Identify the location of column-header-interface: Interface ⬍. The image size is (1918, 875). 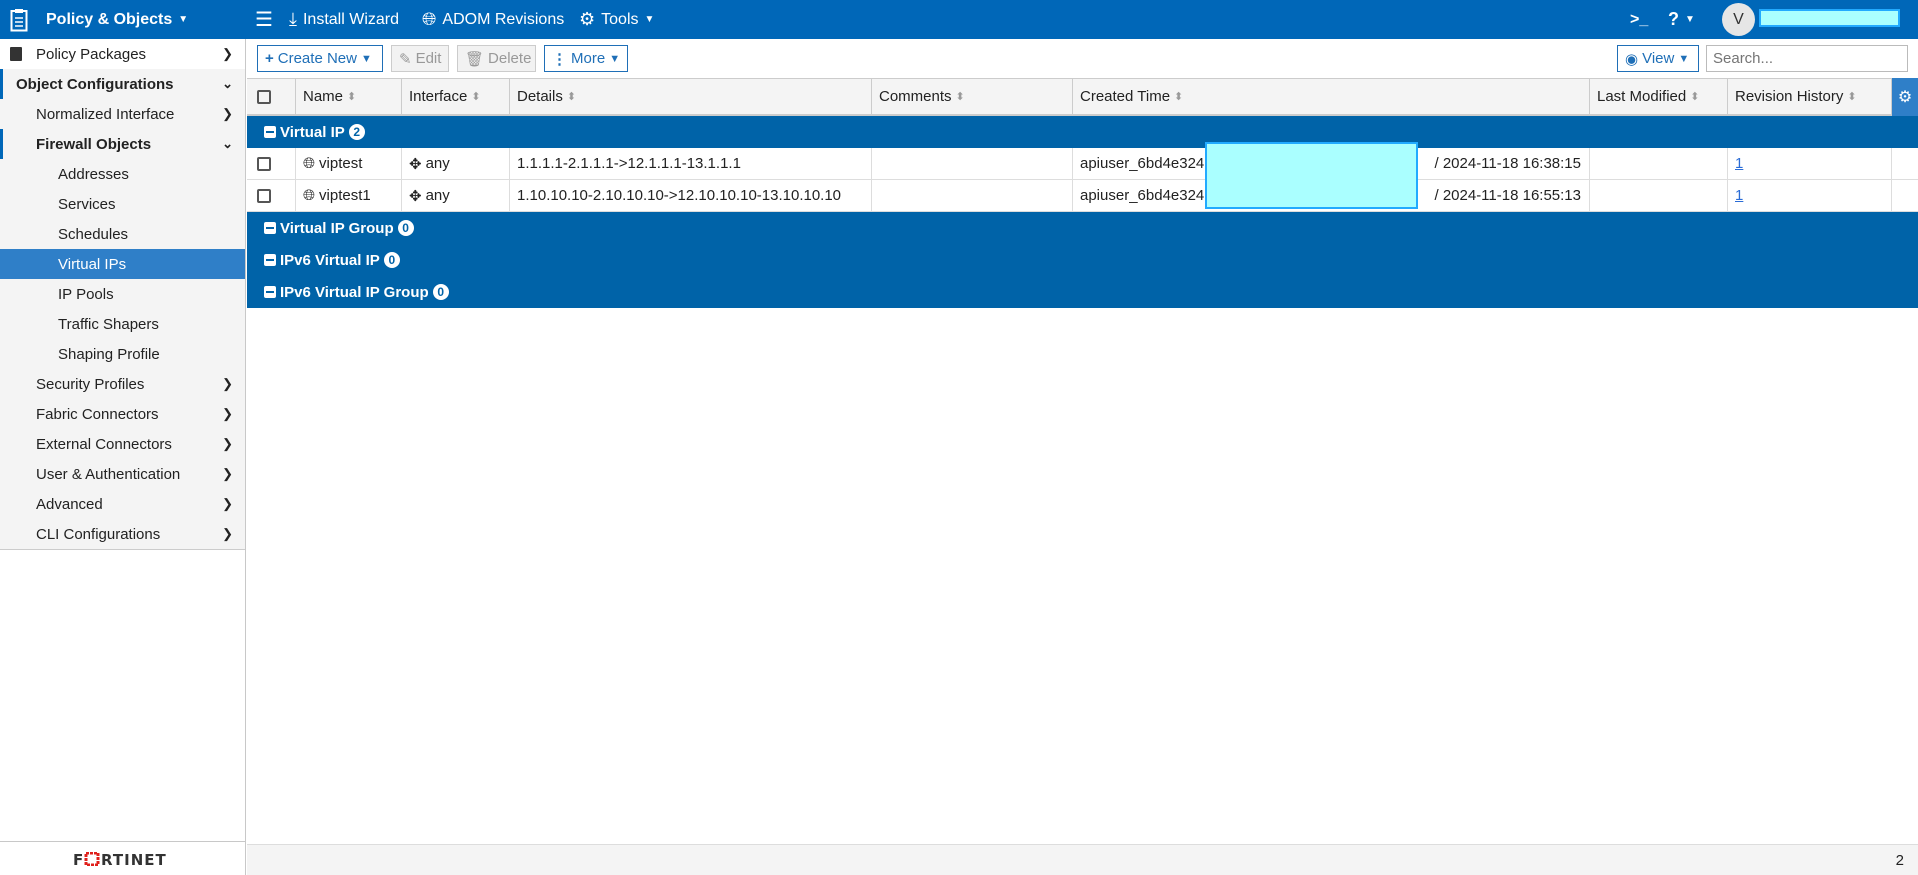
(456, 96).